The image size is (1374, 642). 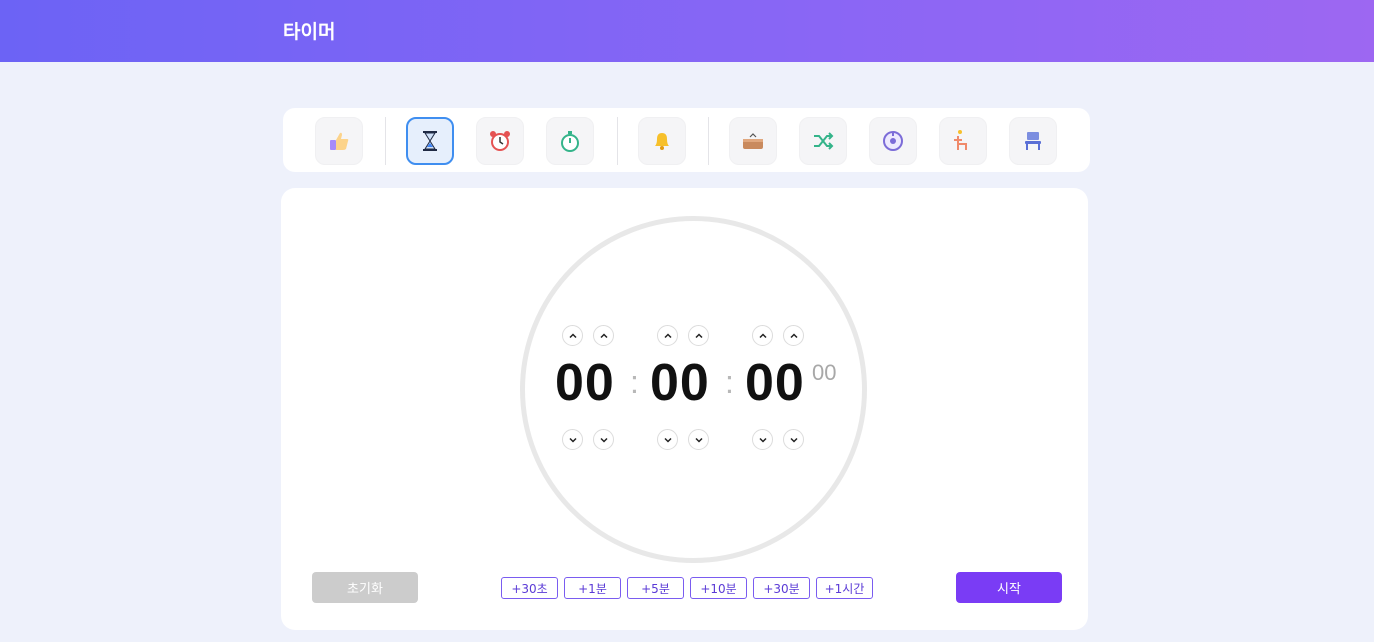 I want to click on minutes-display: 00, so click(x=680, y=383).